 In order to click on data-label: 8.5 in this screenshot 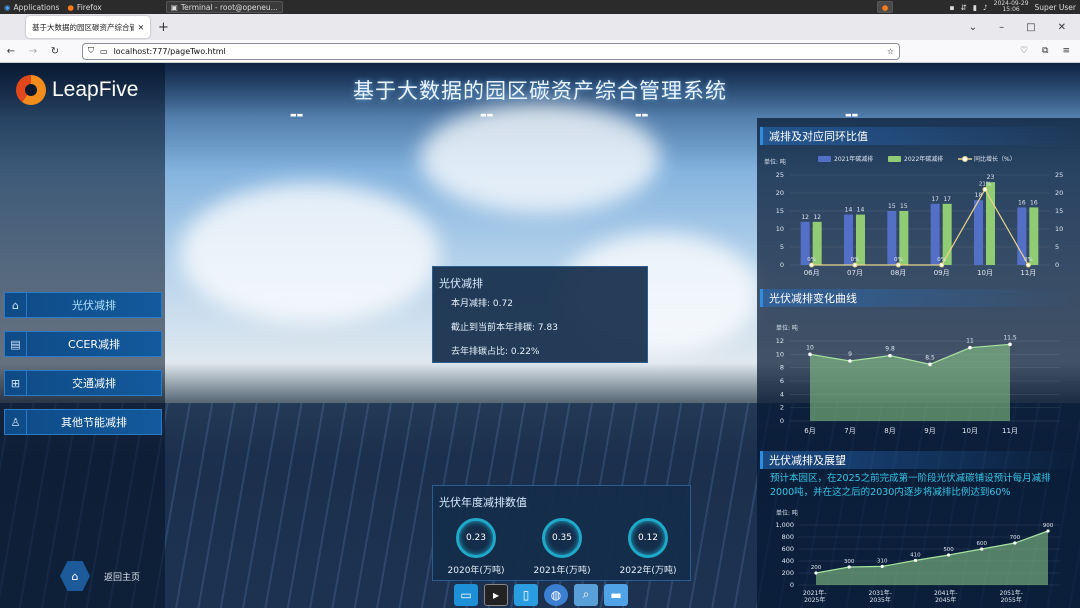, I will do `click(930, 357)`.